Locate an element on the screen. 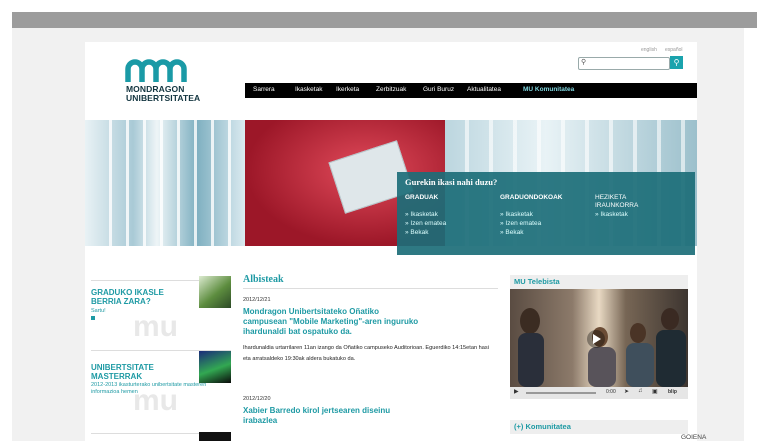  video-player is located at coordinates (599, 338).